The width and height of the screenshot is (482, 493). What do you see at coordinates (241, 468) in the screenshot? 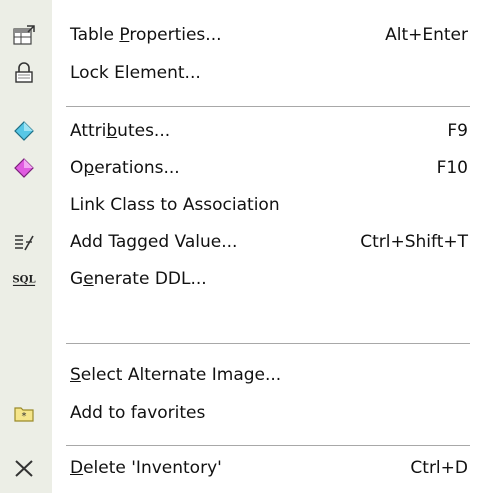
I see `menu-item-delete: Delete 'Inventory' Ctrl+D` at bounding box center [241, 468].